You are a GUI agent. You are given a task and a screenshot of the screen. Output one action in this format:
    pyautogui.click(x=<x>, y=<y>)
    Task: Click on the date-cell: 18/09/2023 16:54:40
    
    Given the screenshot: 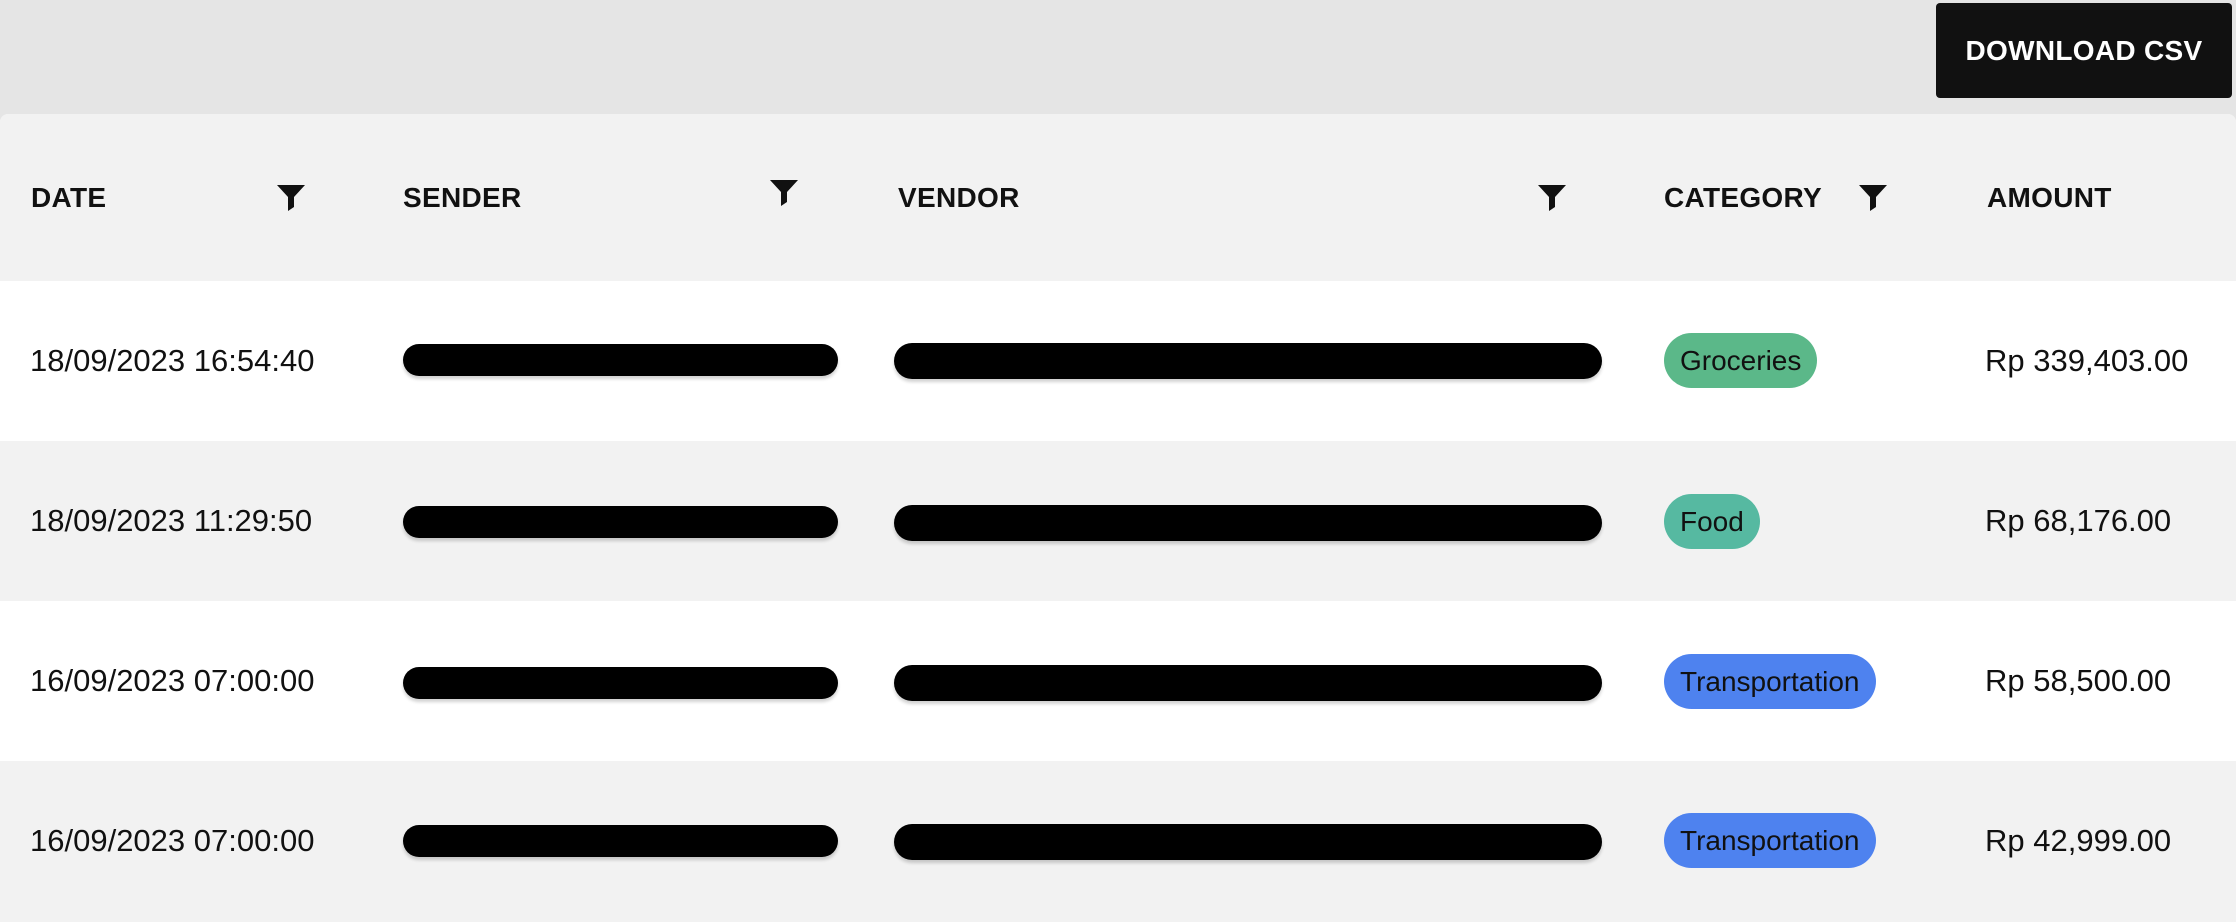 What is the action you would take?
    pyautogui.click(x=172, y=360)
    